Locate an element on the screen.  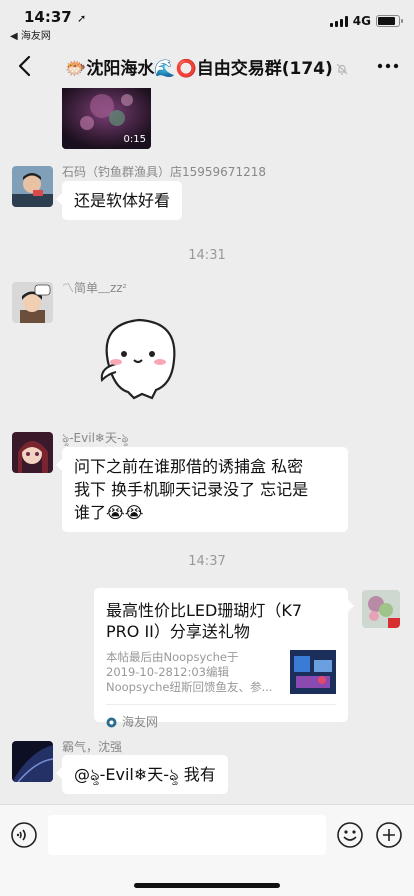
message-input is located at coordinates (187, 835).